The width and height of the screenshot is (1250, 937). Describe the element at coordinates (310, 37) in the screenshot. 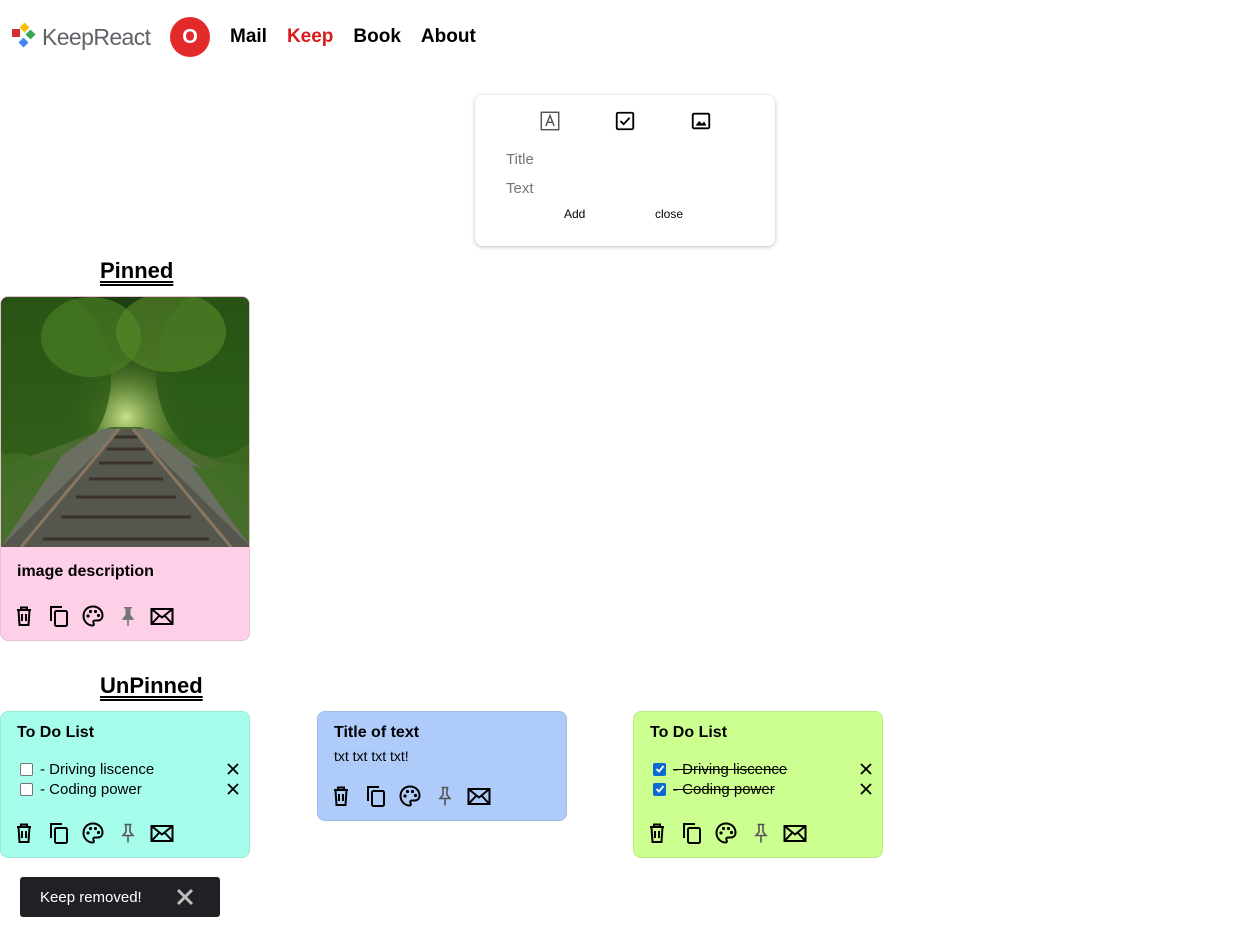

I see `nav-link-keep: Keep` at that location.